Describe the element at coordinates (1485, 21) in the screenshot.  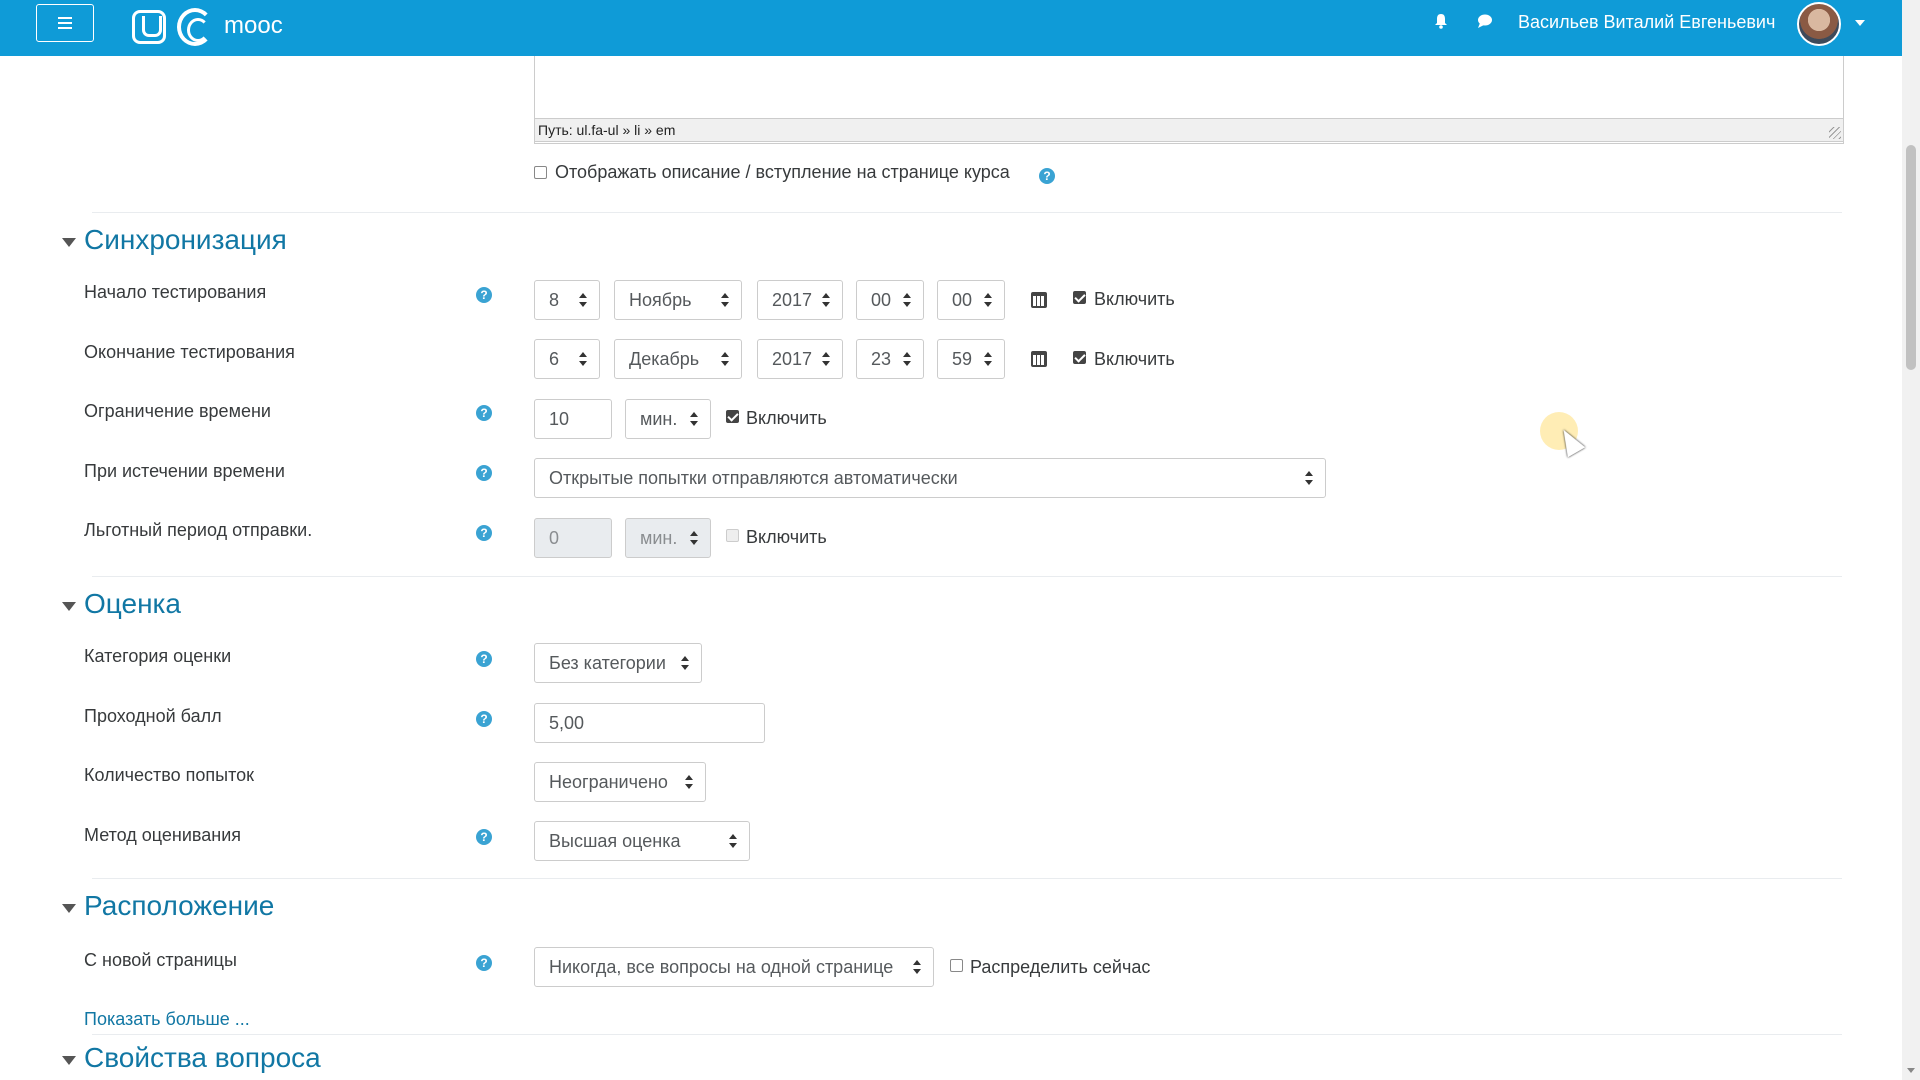
I see `chat-bubble-icon` at that location.